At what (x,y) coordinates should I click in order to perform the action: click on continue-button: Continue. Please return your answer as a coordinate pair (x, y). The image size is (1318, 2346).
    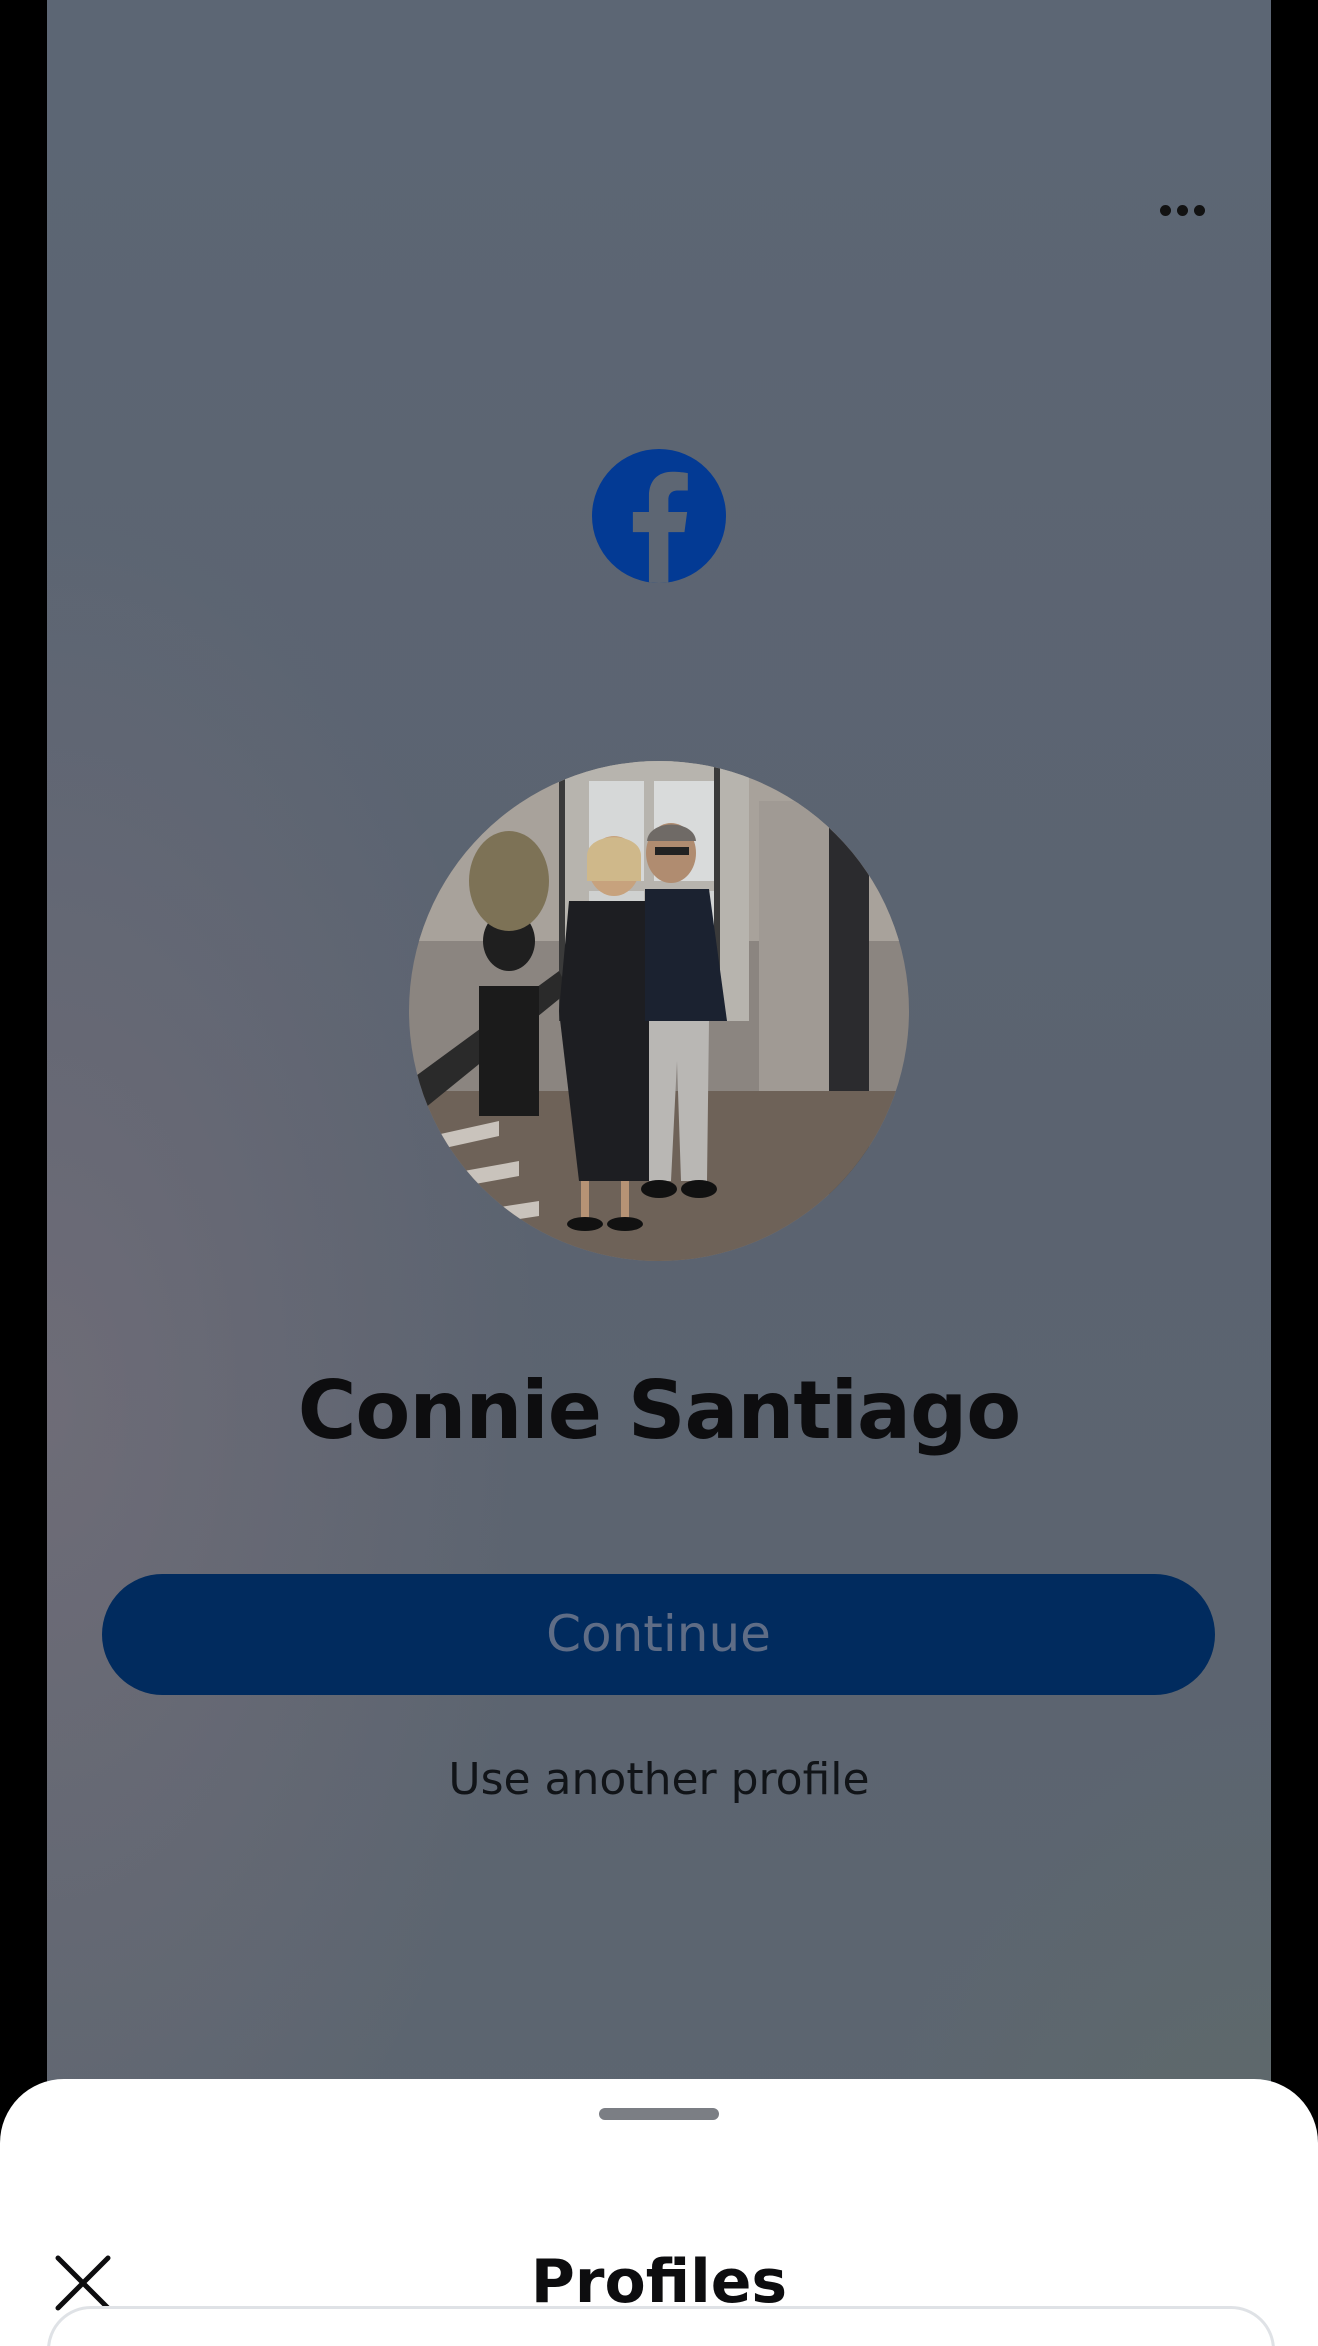
    Looking at the image, I should click on (658, 1634).